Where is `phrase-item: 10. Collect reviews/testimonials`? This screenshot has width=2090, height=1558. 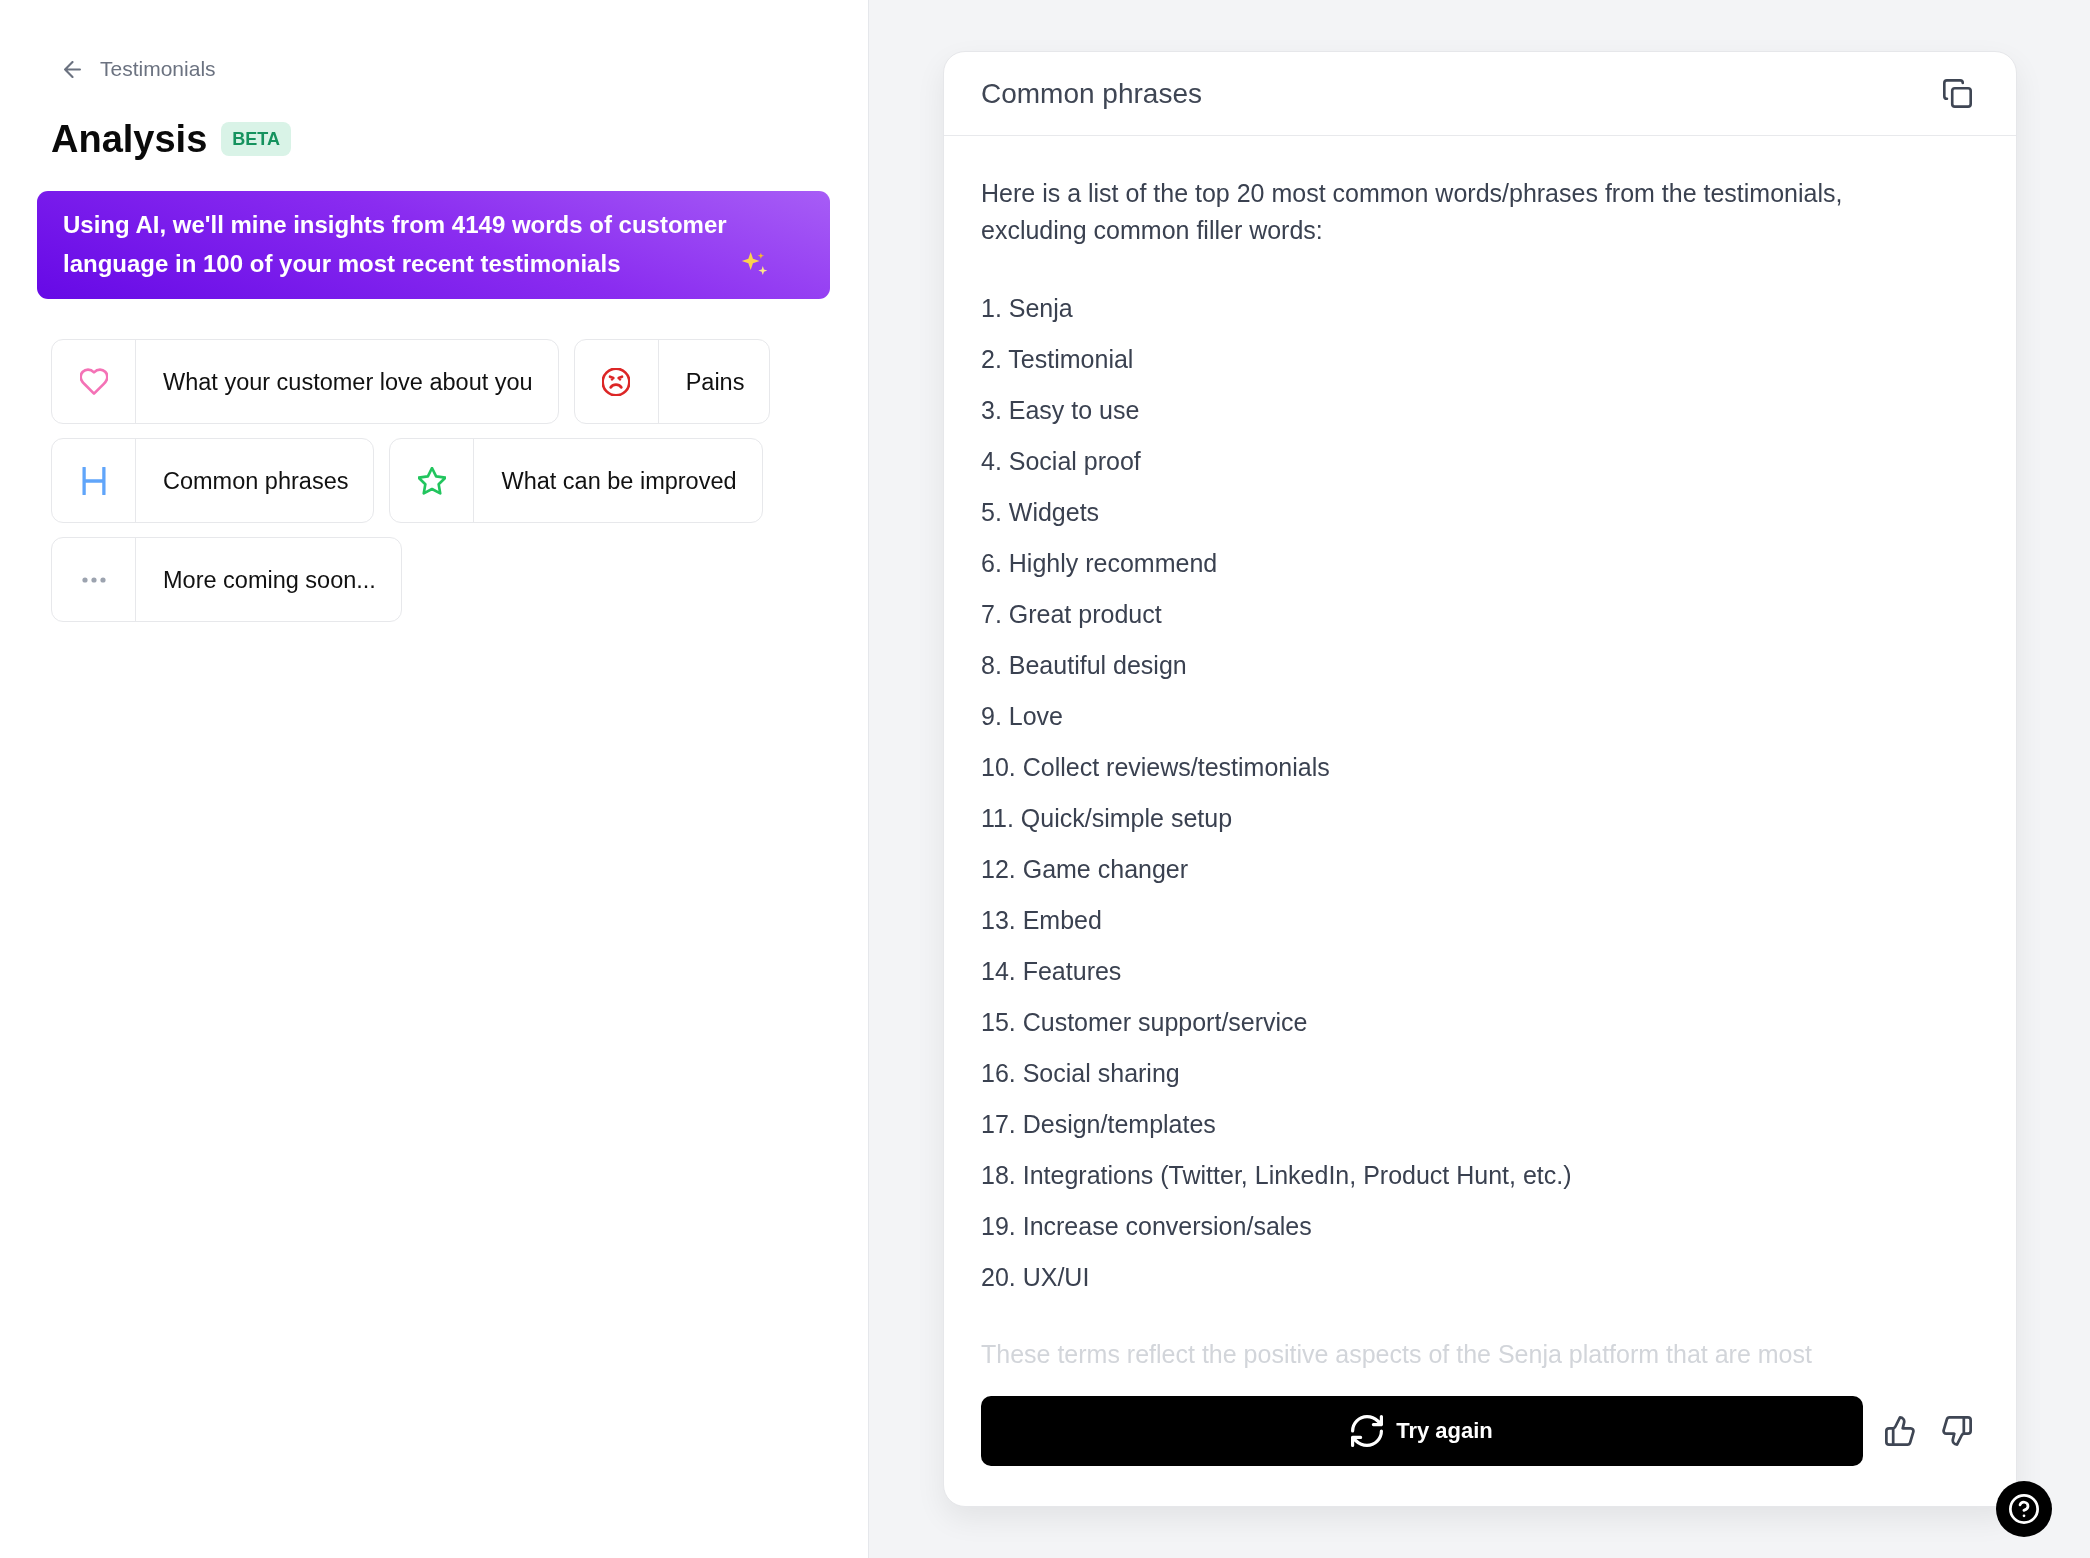 phrase-item: 10. Collect reviews/testimonials is located at coordinates (1156, 767).